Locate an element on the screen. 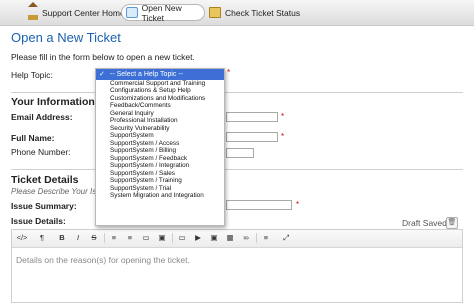 The image size is (474, 305). help-topic-selected-option: ✓ -- Select a Help Topic -- is located at coordinates (160, 74).